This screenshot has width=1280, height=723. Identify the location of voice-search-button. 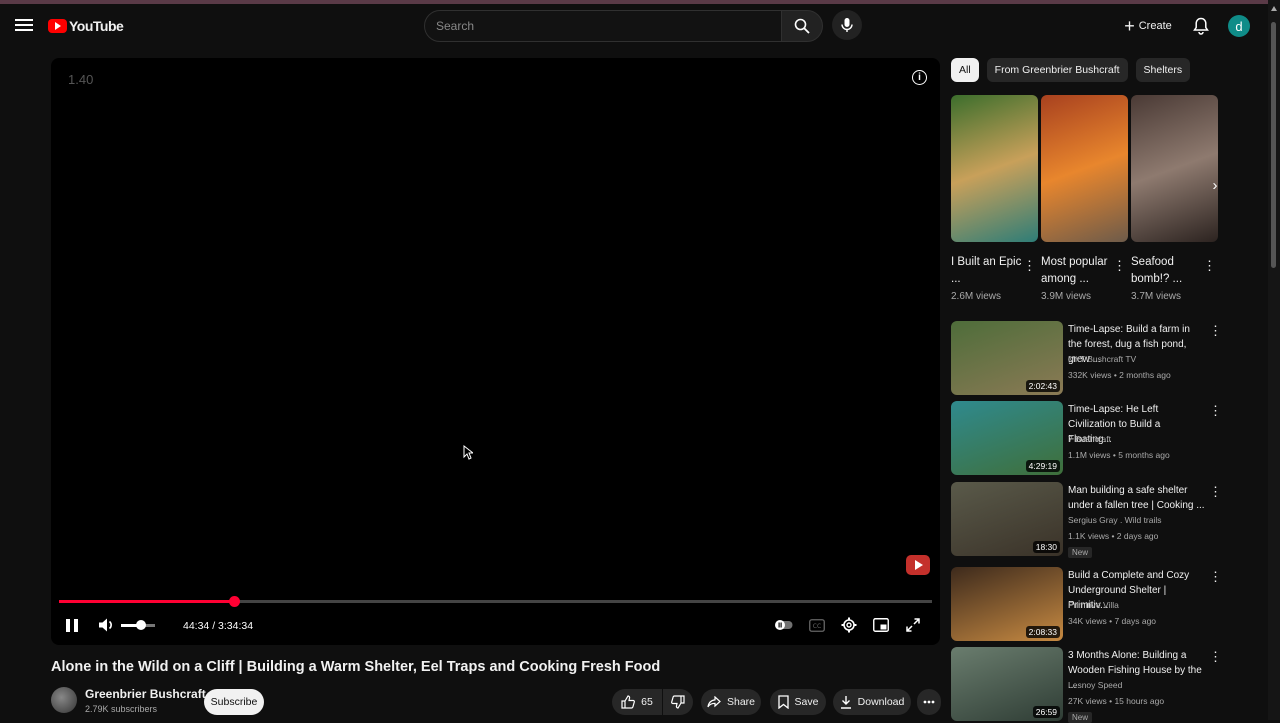
(847, 25).